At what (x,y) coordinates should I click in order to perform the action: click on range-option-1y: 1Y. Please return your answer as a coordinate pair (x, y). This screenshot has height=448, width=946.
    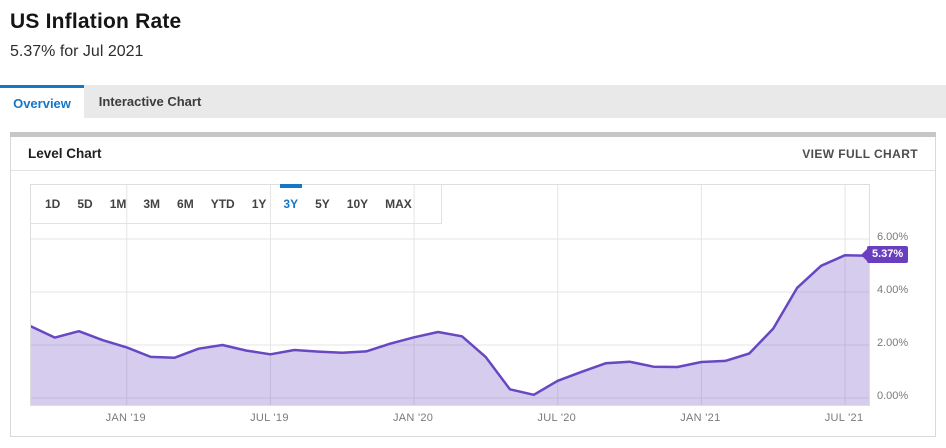
    Looking at the image, I should click on (259, 204).